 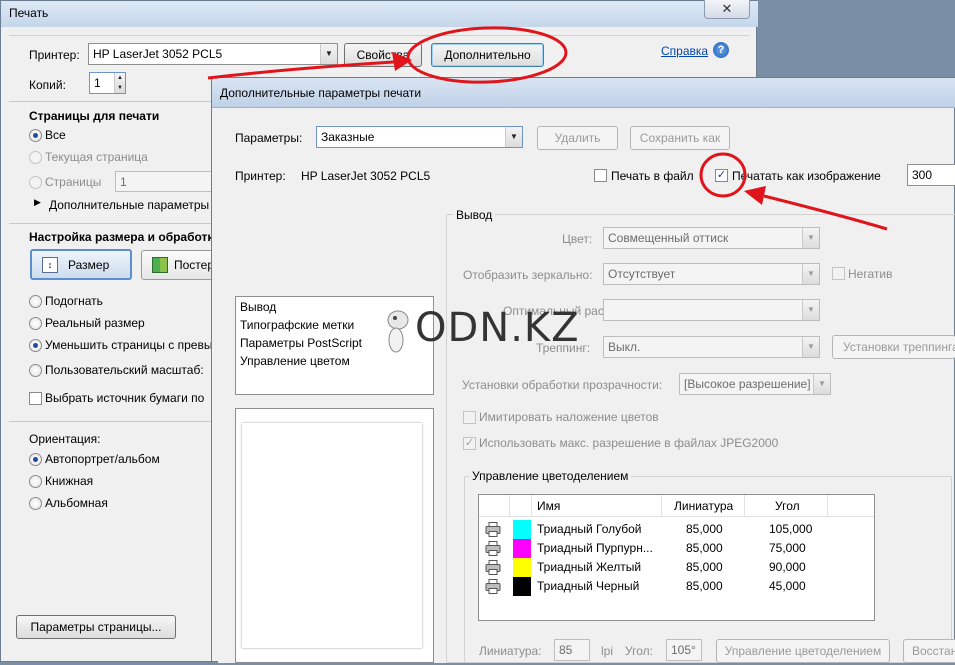 I want to click on ink-name: Триадный Голубой, so click(x=589, y=529).